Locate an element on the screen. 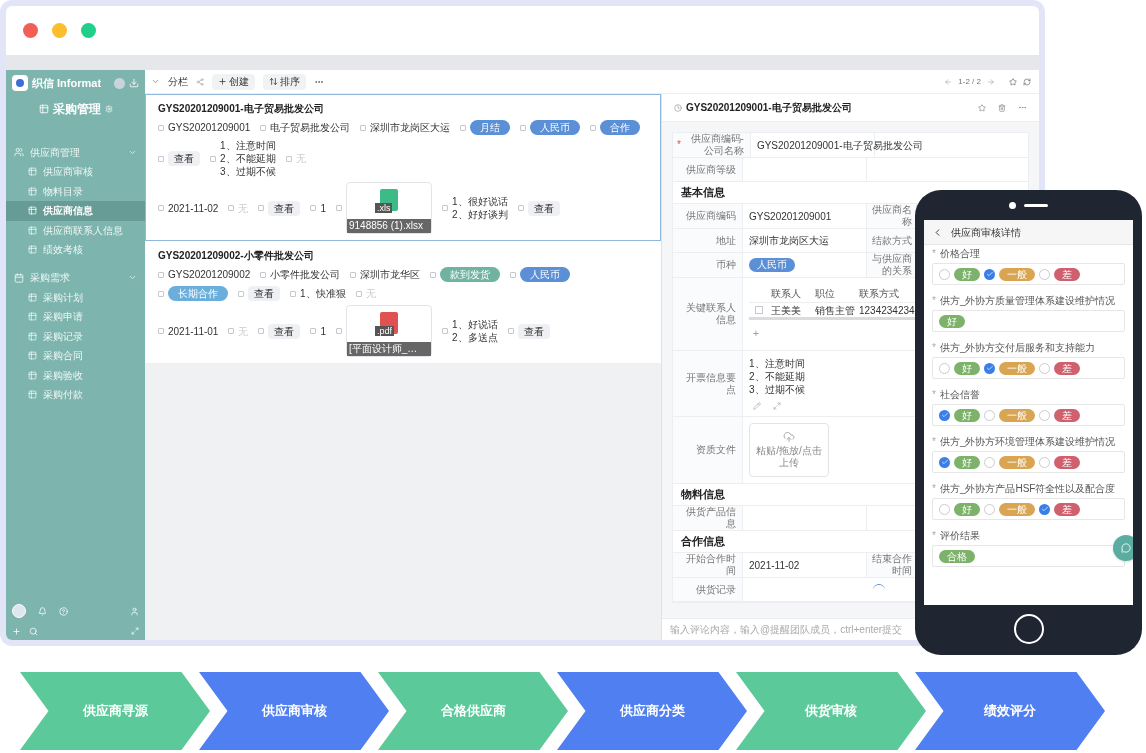 This screenshot has width=1146, height=753. file-thumbnail: .xls 9148856 (1).xlsx is located at coordinates (389, 208).